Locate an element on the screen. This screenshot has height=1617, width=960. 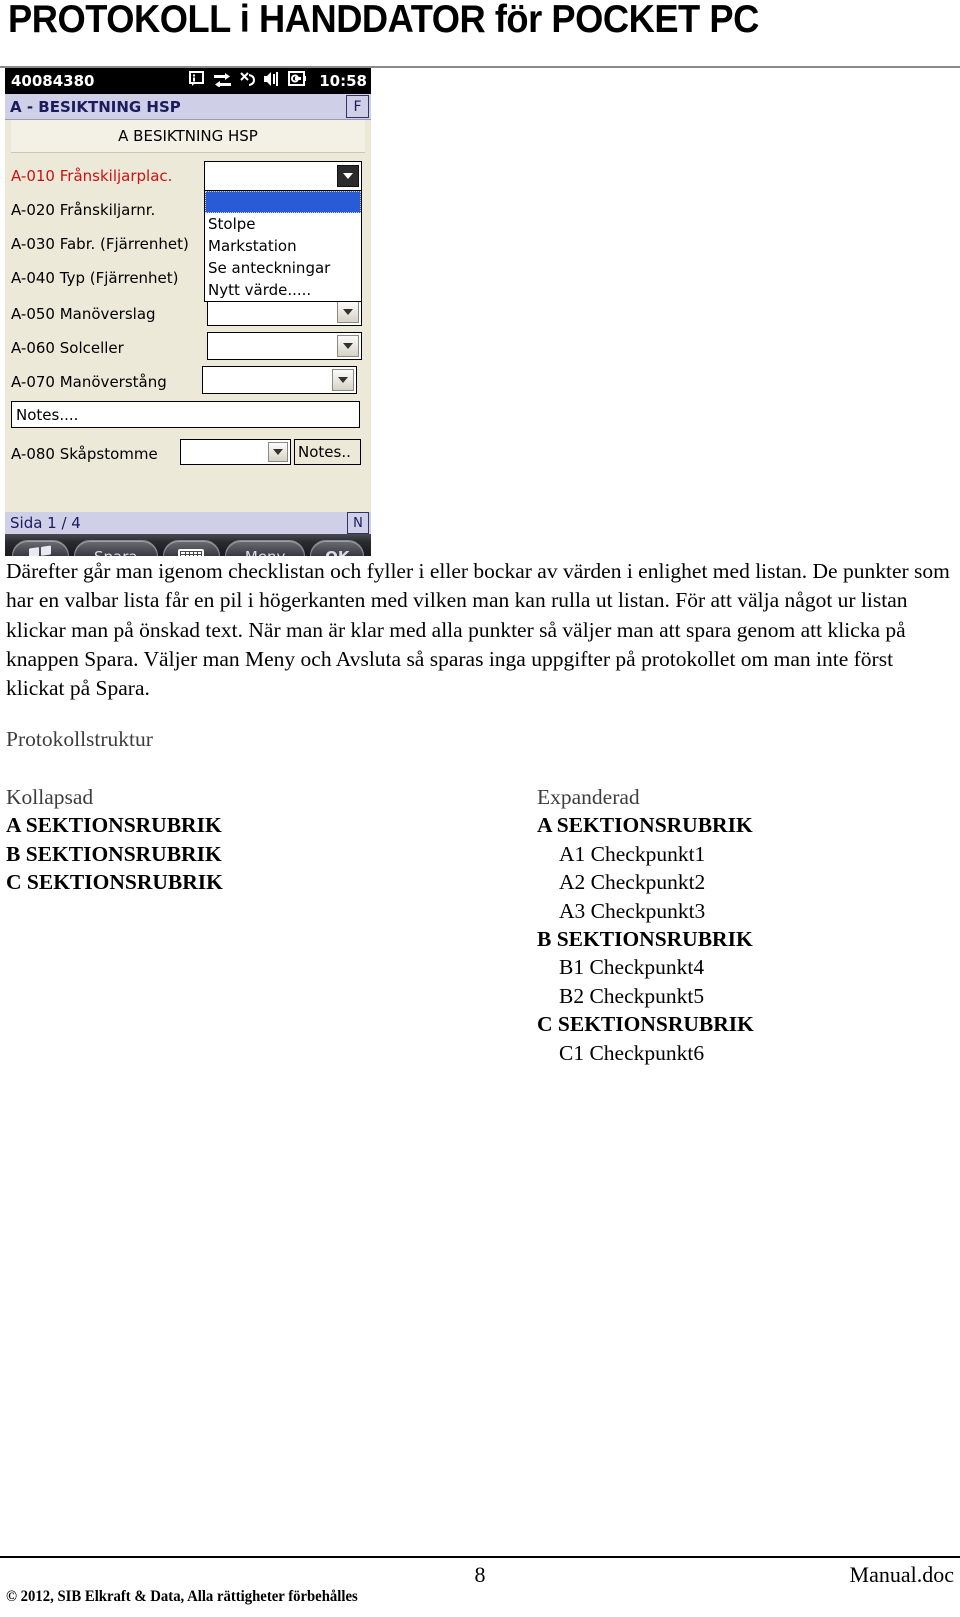
structure-line: A2 Checkpunkt2 is located at coordinates (632, 882).